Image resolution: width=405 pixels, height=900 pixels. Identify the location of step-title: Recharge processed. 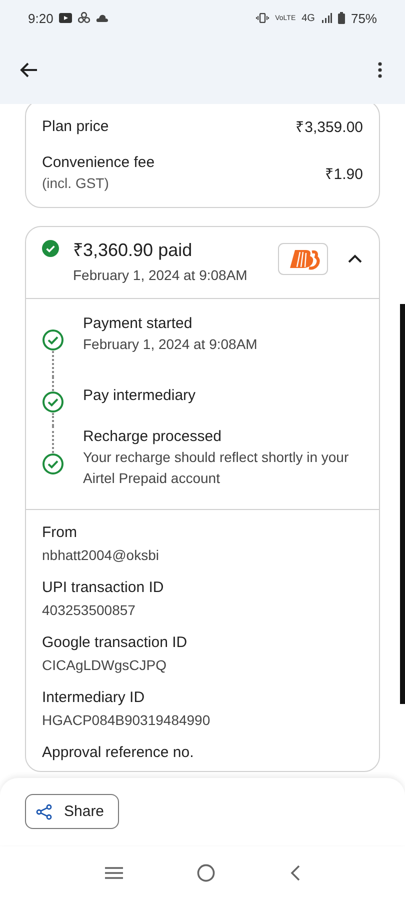
(152, 437).